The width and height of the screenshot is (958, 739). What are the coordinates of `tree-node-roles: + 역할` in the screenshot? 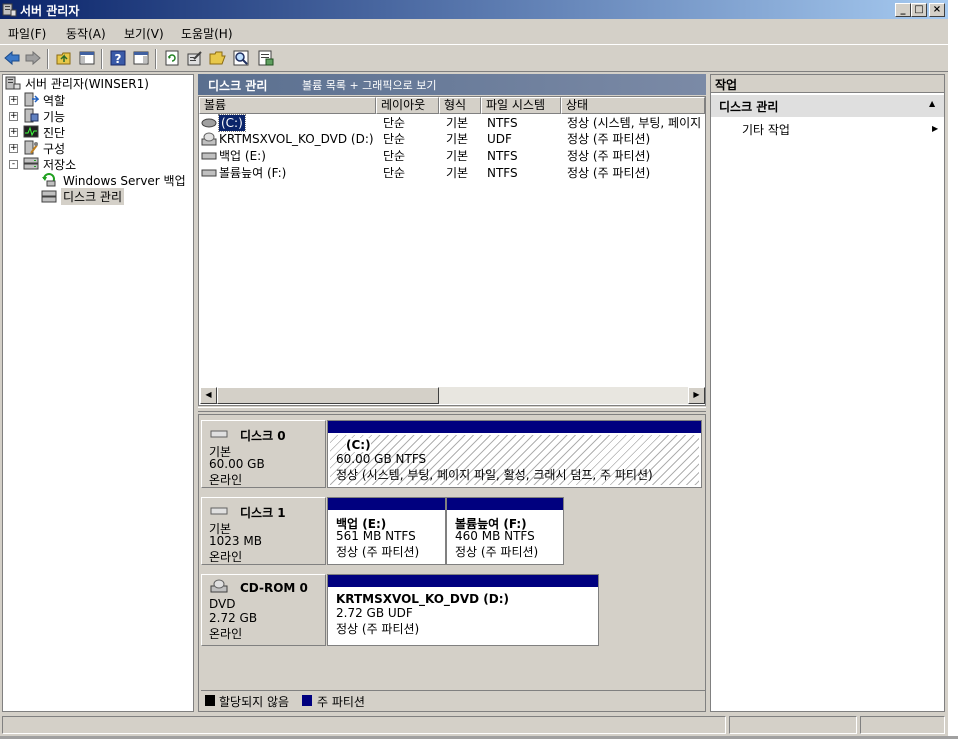 It's located at (95, 100).